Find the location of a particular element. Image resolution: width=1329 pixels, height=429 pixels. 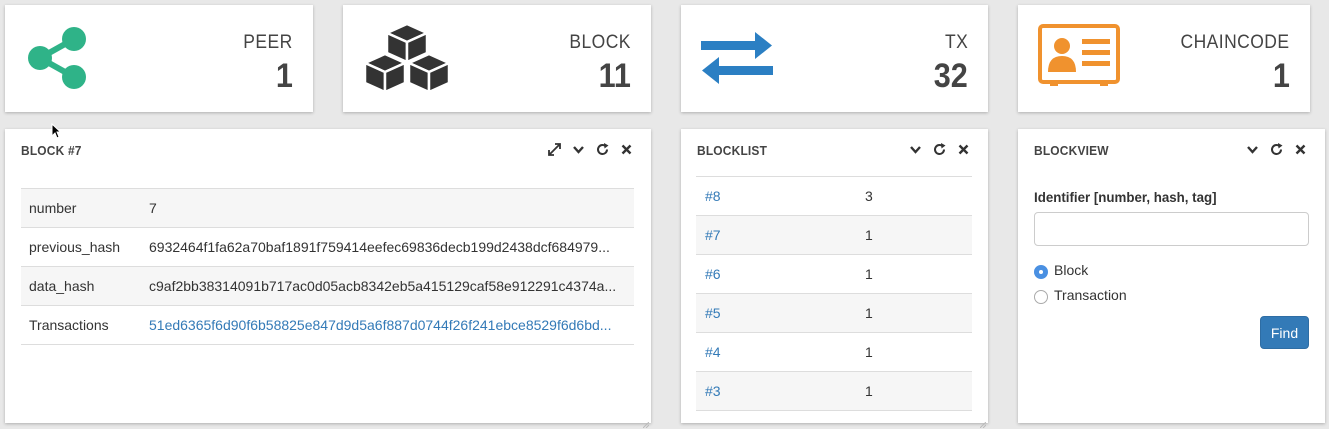

identifier-input is located at coordinates (1171, 229).